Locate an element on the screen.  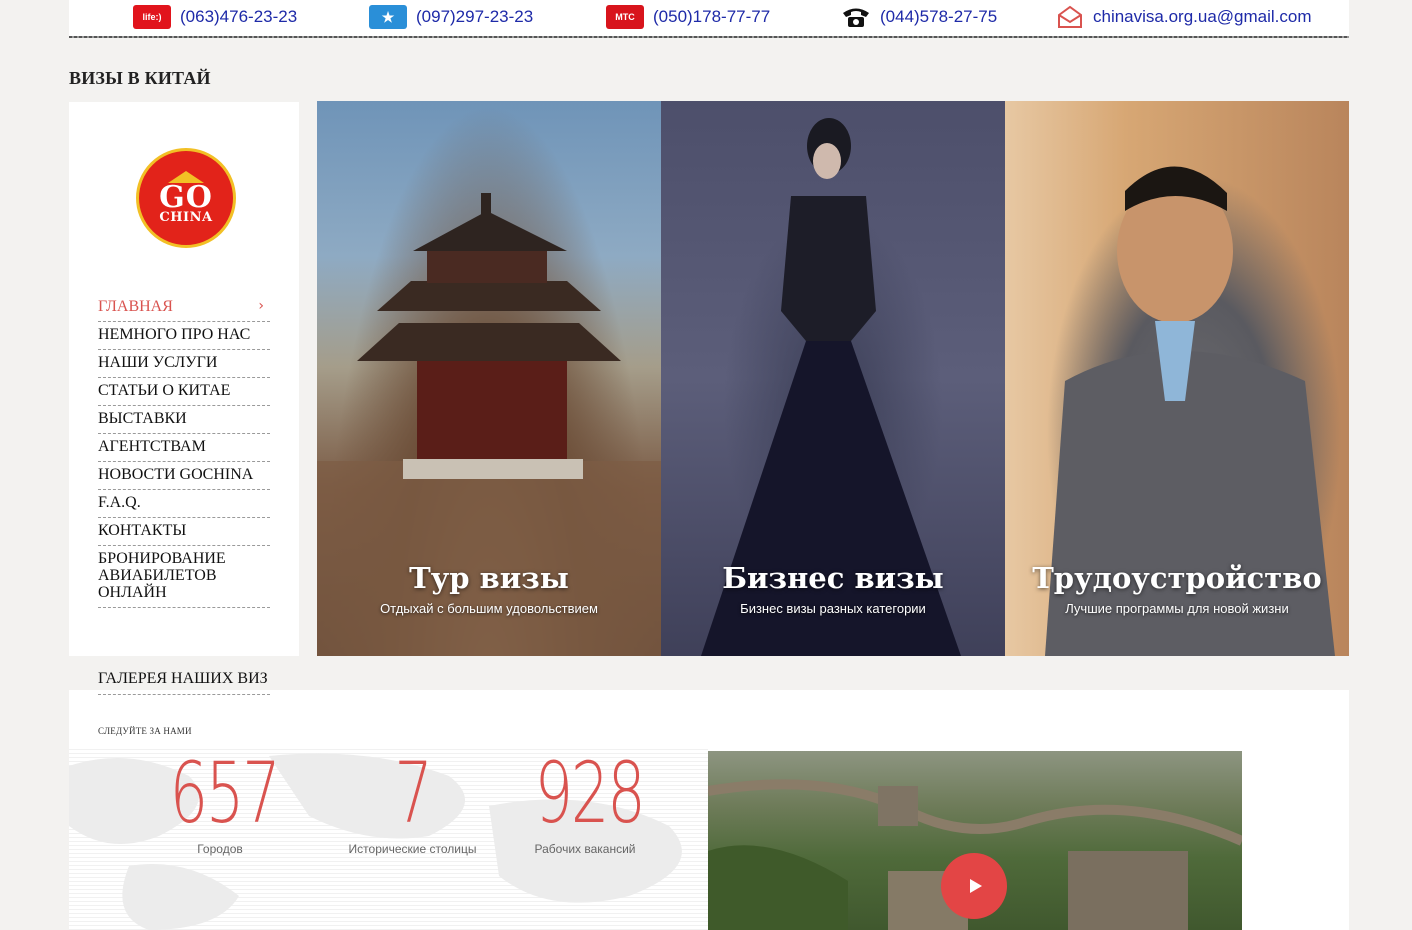
nav-item-about: НЕМНОГО ПРО НАС is located at coordinates (184, 336).